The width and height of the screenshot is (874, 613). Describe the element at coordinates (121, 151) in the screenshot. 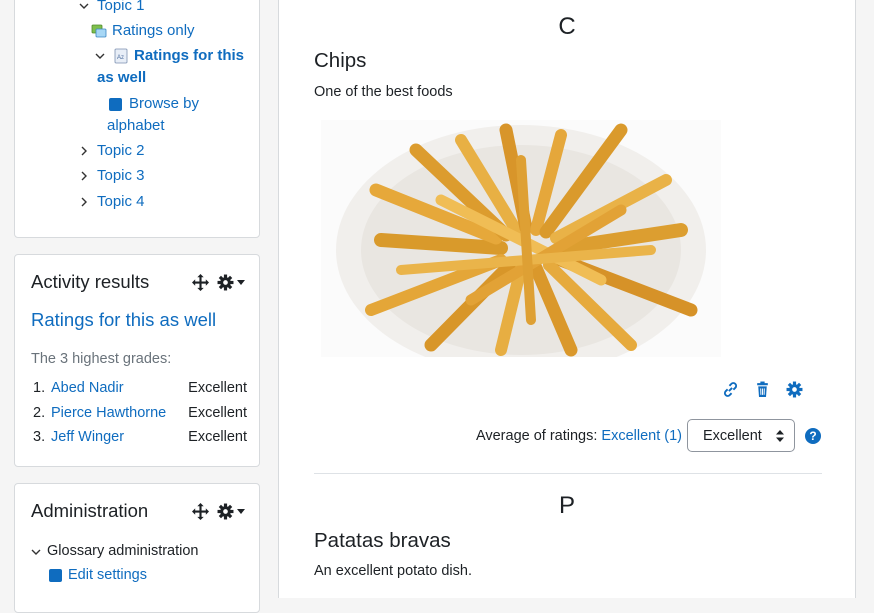

I see `tree-item-label: Topic 2` at that location.